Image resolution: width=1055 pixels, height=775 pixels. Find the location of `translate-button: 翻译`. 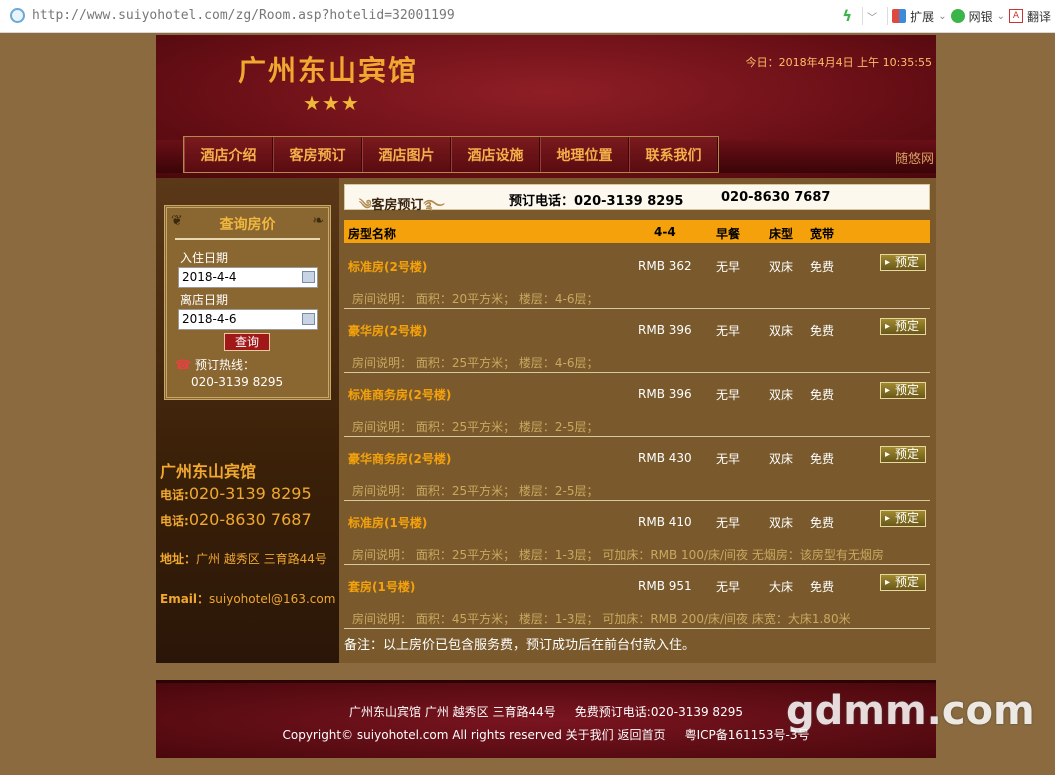

translate-button: 翻译 is located at coordinates (1039, 16).